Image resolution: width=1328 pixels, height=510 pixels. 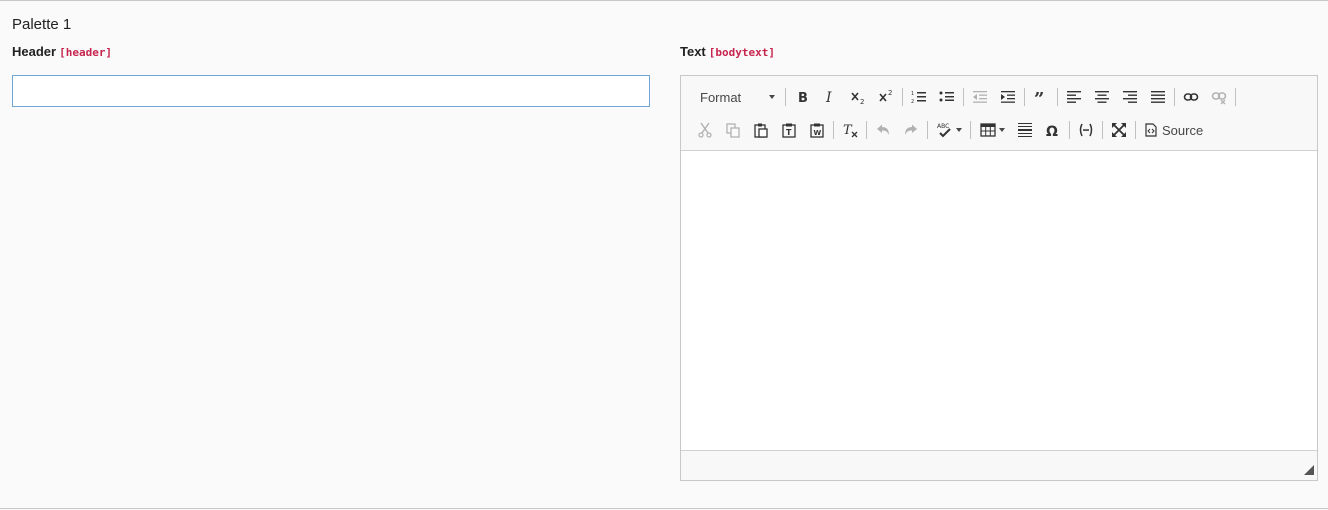 What do you see at coordinates (1151, 130) in the screenshot?
I see `source-icon` at bounding box center [1151, 130].